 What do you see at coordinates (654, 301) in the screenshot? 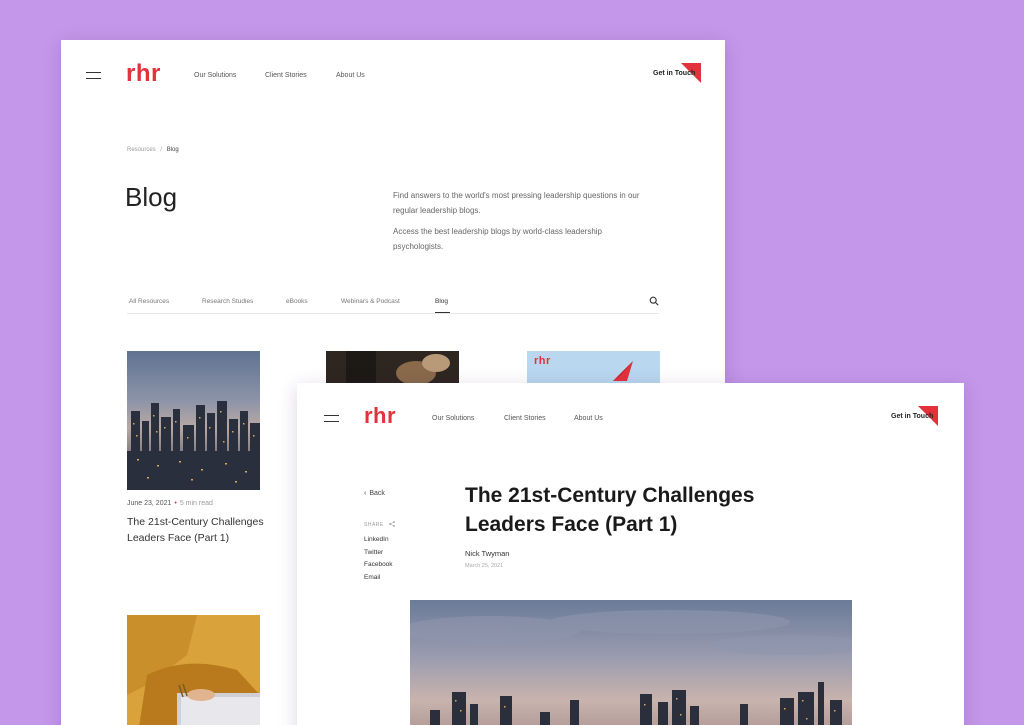
I see `search-icon` at bounding box center [654, 301].